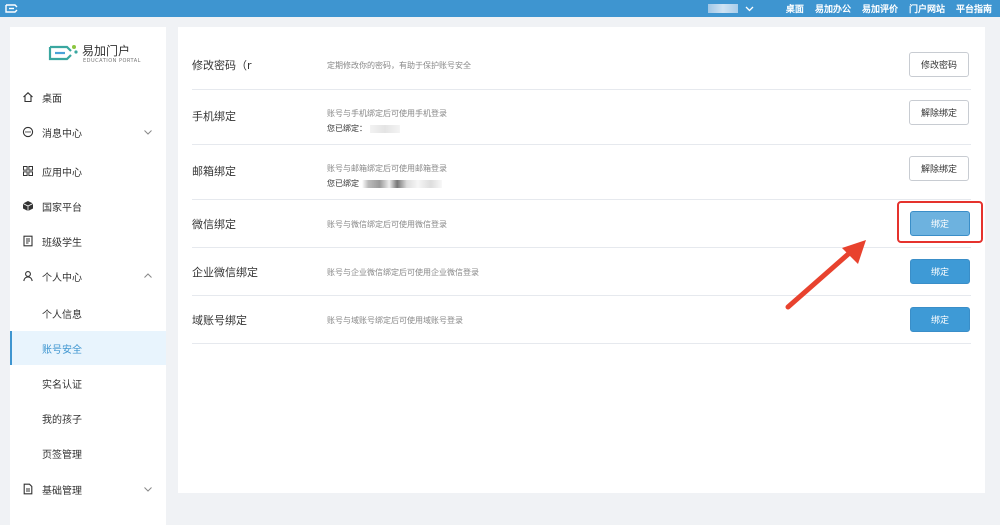  What do you see at coordinates (940, 319) in the screenshot?
I see `bind-domain-account-button: 绑定` at bounding box center [940, 319].